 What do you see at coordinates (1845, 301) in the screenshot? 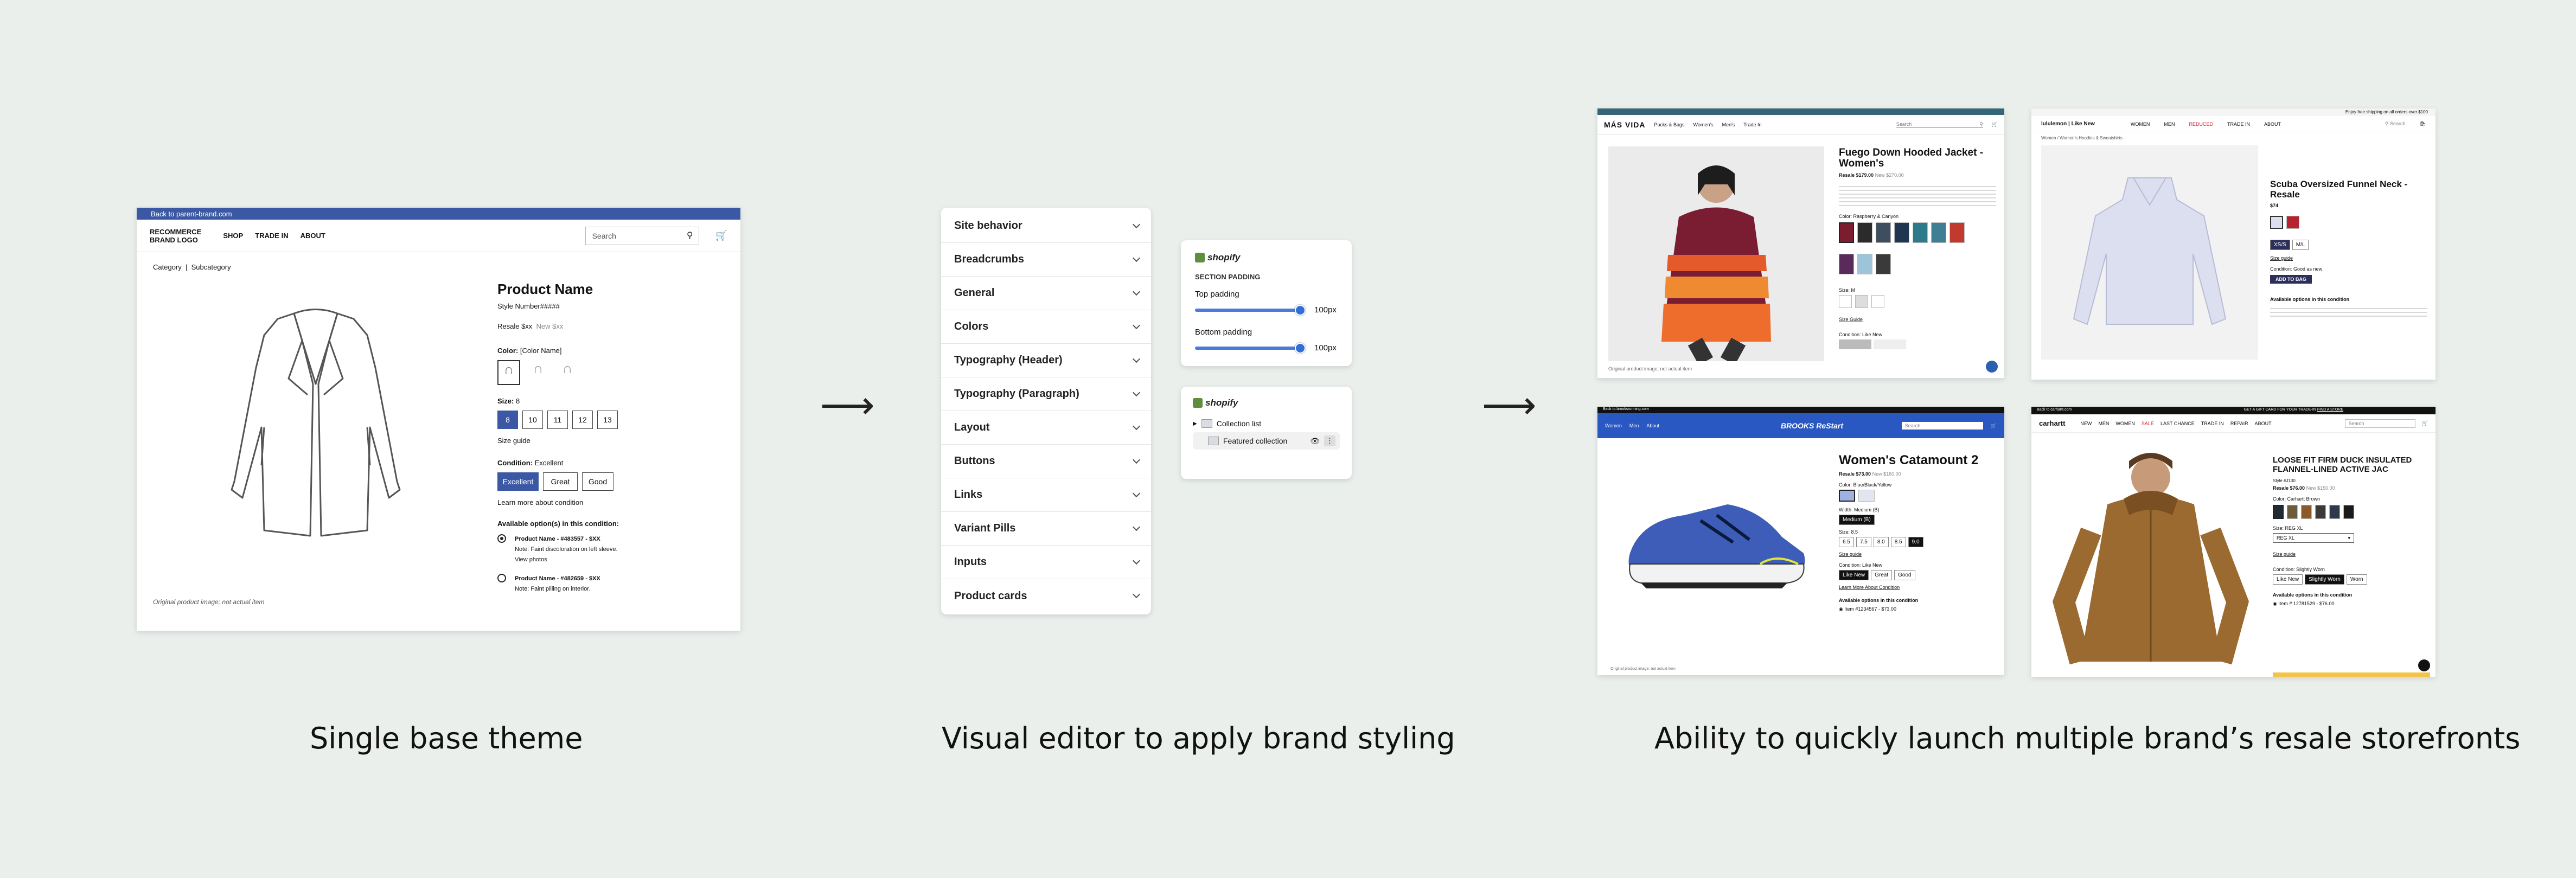
I see `size-option` at bounding box center [1845, 301].